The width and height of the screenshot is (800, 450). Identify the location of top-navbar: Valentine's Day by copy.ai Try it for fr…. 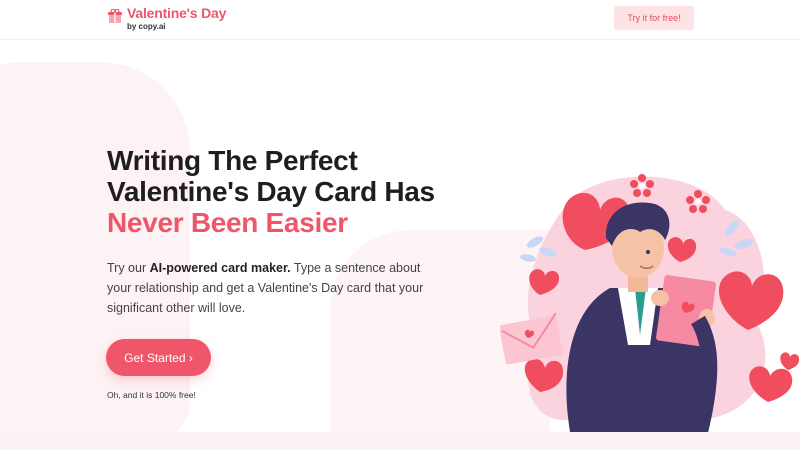
(400, 20).